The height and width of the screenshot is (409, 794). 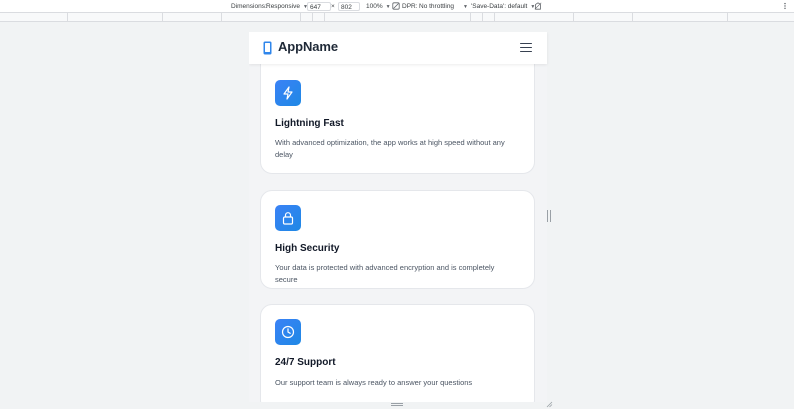 I want to click on zoom-select: 100% ▼, so click(x=378, y=6).